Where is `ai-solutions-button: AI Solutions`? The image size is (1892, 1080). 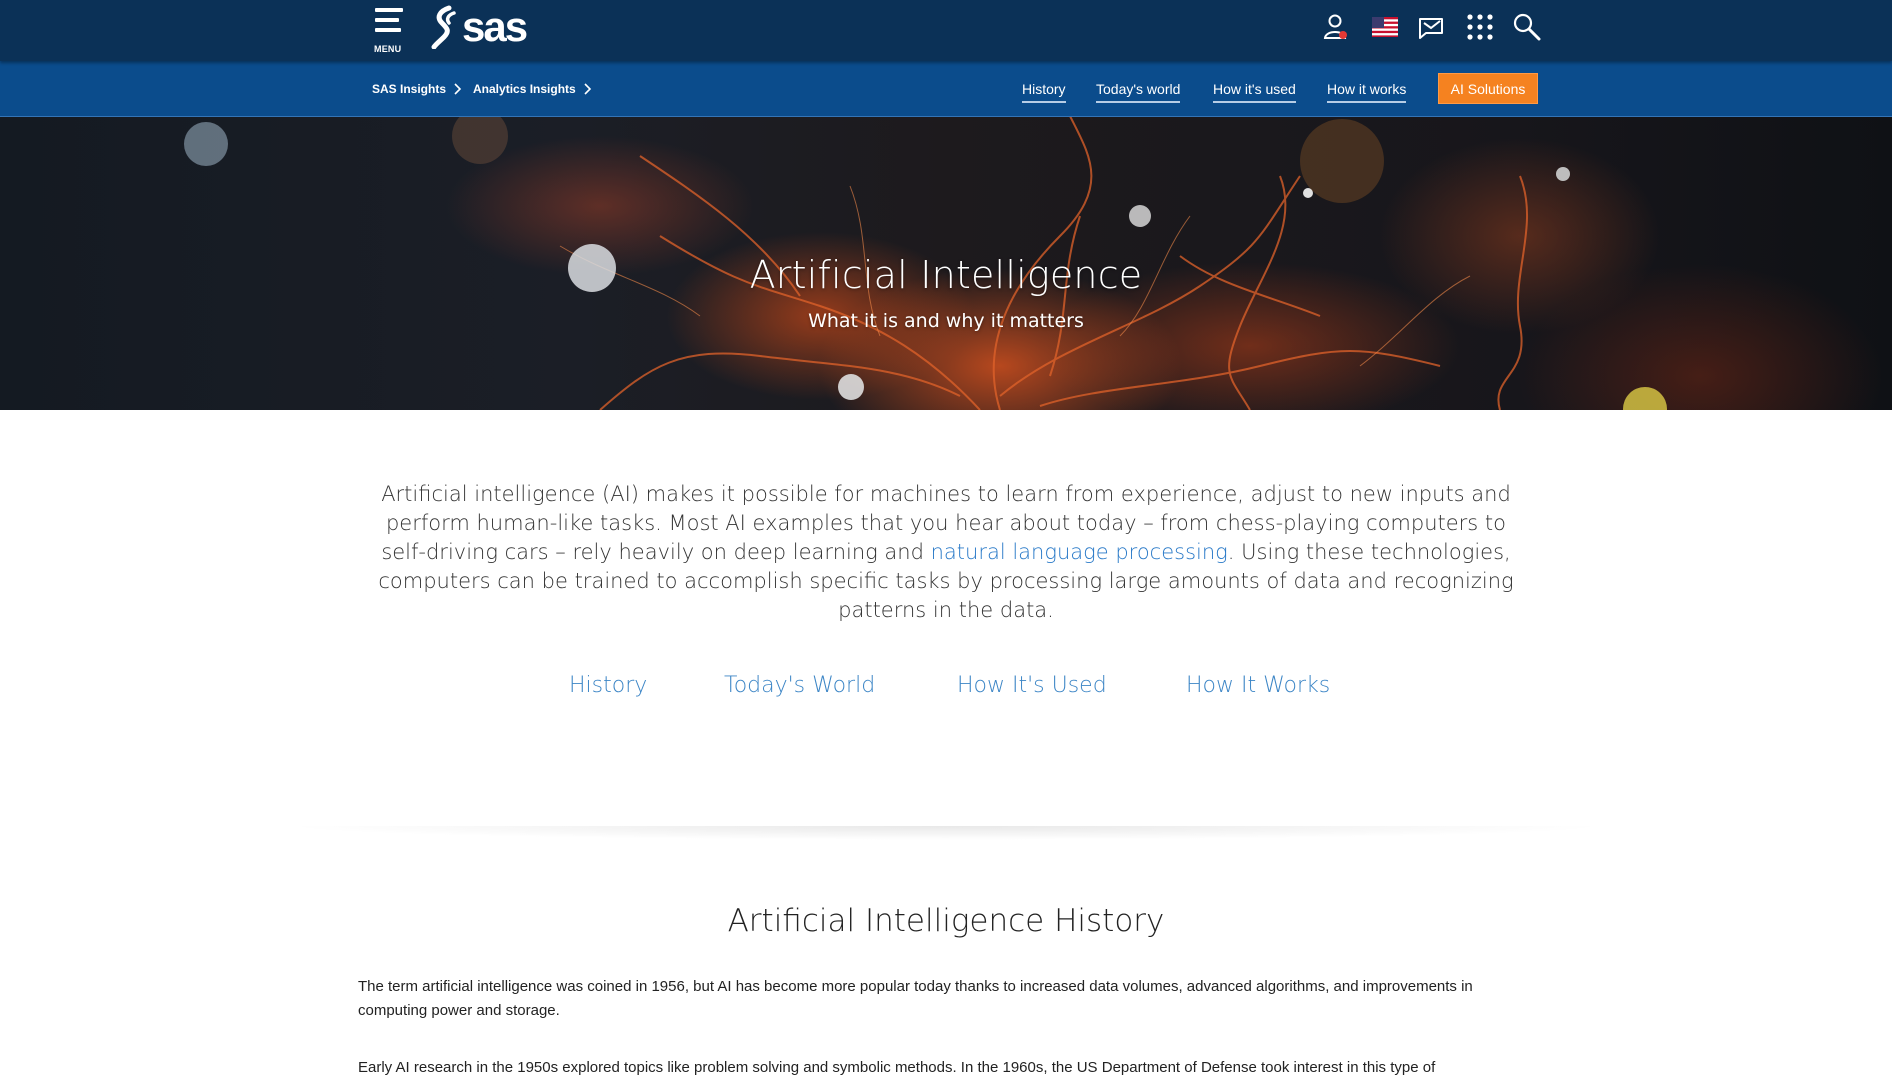
ai-solutions-button: AI Solutions is located at coordinates (1488, 88).